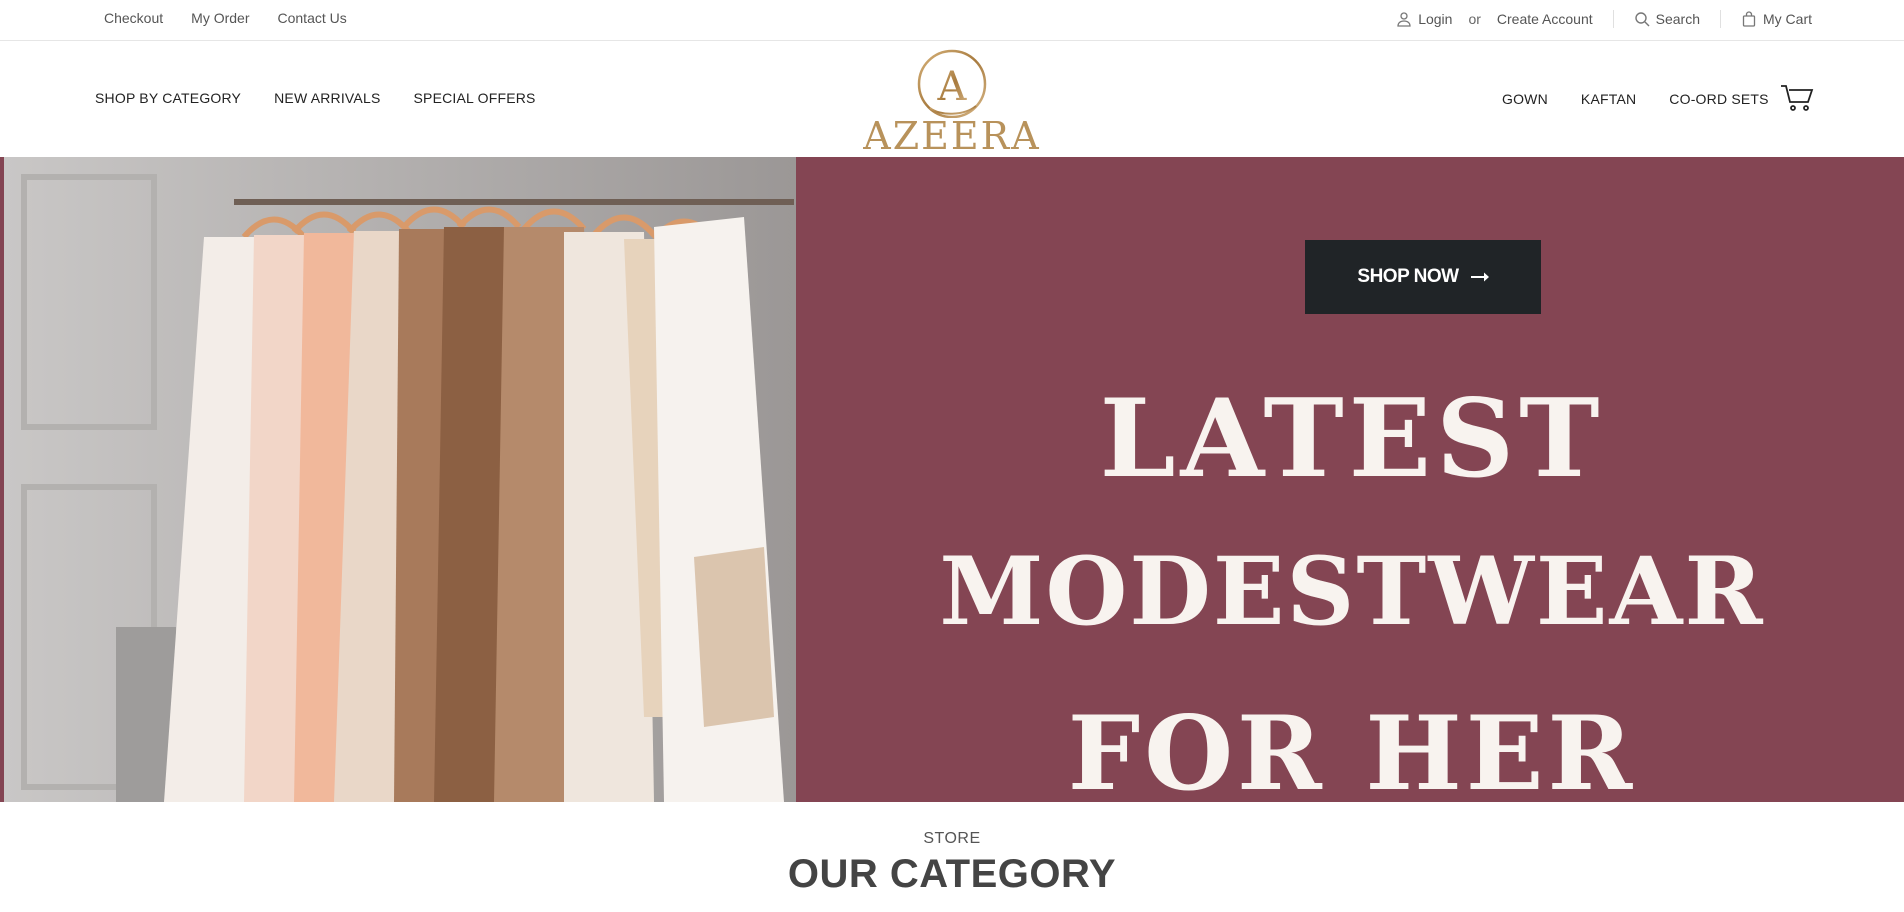 This screenshot has height=912, width=1904. What do you see at coordinates (1797, 97) in the screenshot?
I see `cart-icon` at bounding box center [1797, 97].